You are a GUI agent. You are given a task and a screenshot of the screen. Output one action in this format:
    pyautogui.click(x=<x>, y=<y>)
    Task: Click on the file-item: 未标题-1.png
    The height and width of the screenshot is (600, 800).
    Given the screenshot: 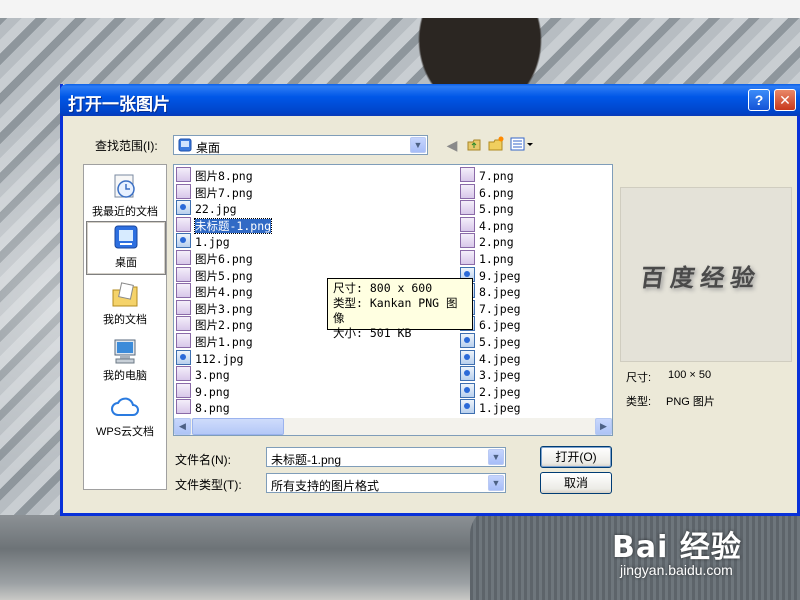 What is the action you would take?
    pyautogui.click(x=224, y=225)
    